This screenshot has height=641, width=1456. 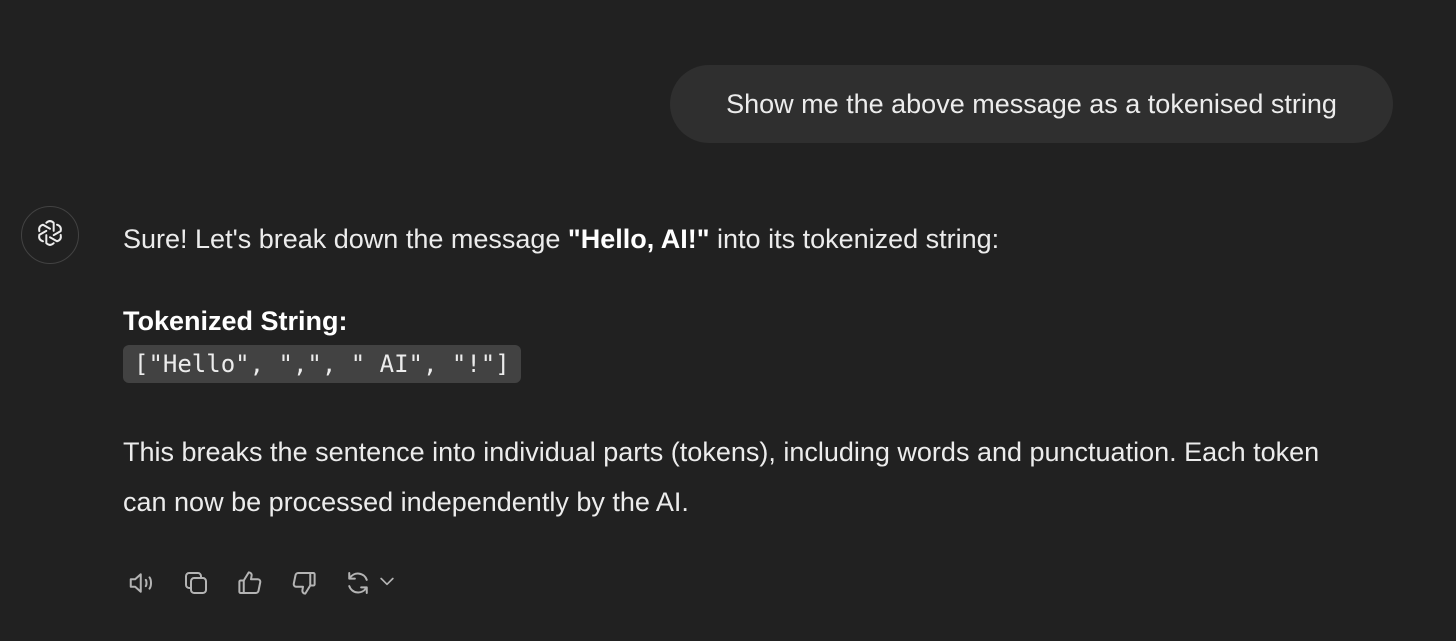 I want to click on message-actions-bar, so click(x=261, y=583).